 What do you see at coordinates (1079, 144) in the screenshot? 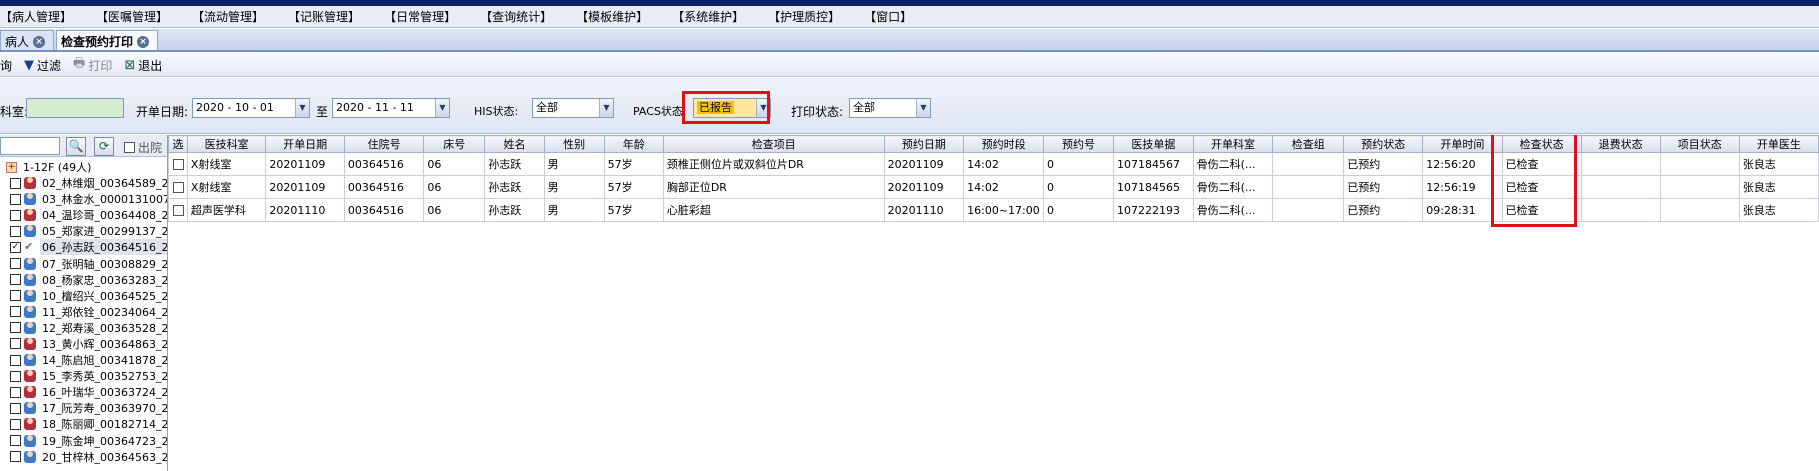
I see `column-header: 预约号` at bounding box center [1079, 144].